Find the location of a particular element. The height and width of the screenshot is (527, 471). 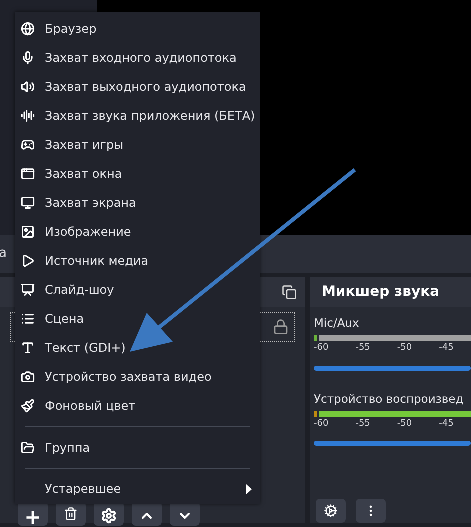

menu-item: Слайд-шоу is located at coordinates (137, 289).